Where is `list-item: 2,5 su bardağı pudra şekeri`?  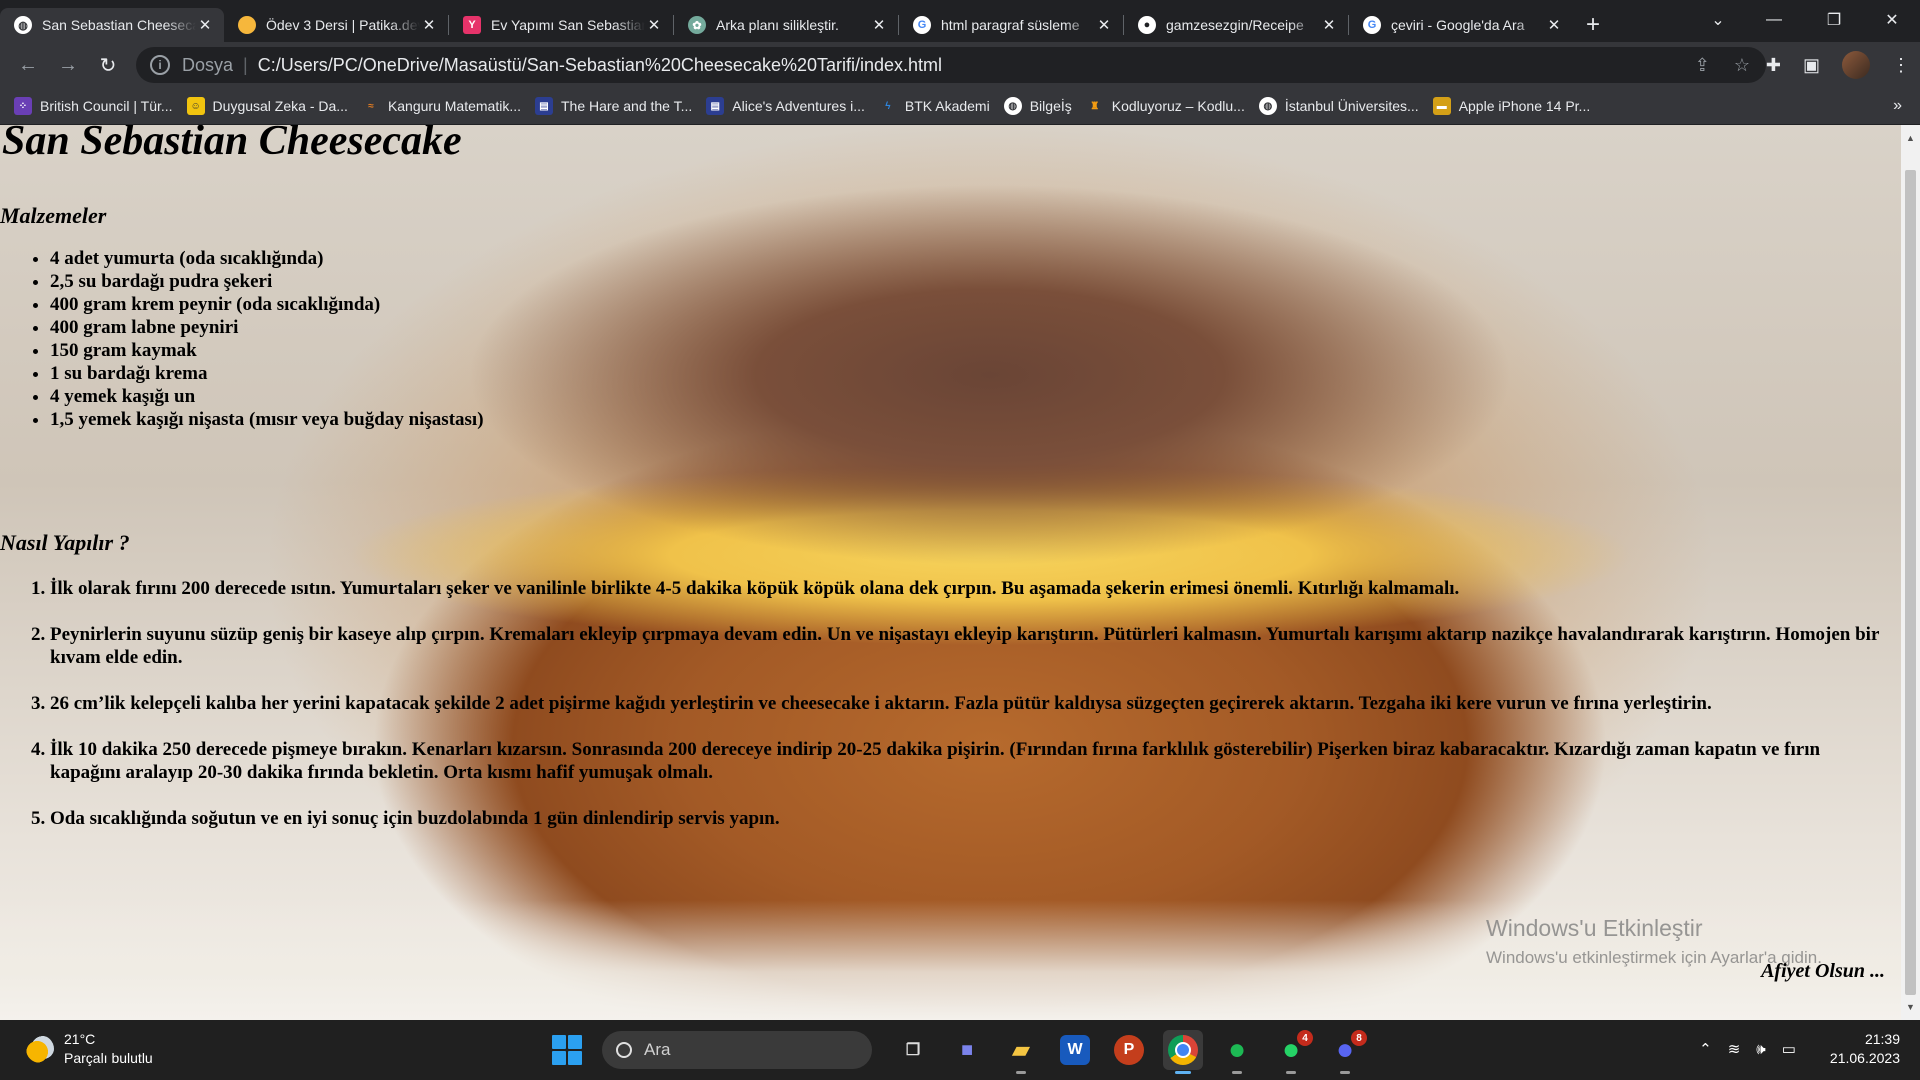
list-item: 2,5 su bardağı pudra şekeri is located at coordinates (267, 281).